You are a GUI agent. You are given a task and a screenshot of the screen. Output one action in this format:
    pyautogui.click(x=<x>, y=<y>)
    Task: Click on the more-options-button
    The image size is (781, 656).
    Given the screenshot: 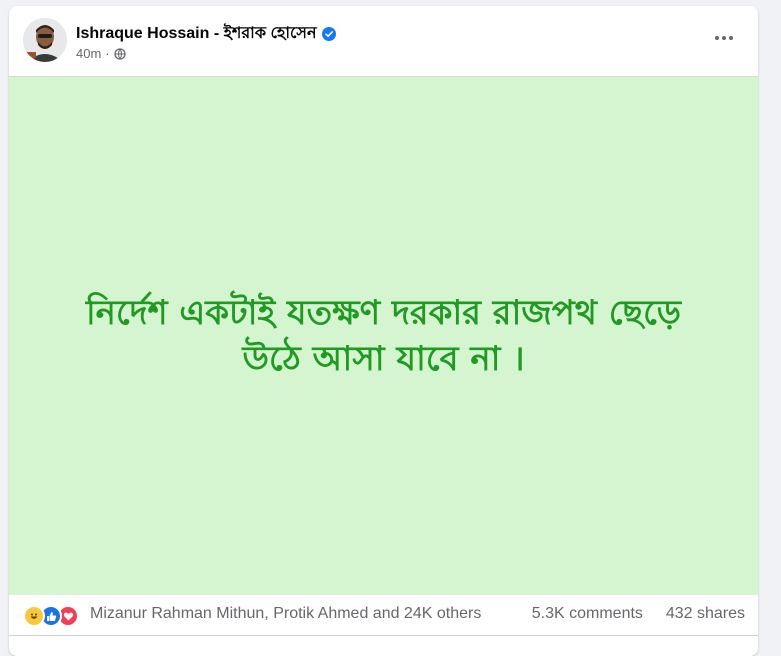 What is the action you would take?
    pyautogui.click(x=724, y=38)
    